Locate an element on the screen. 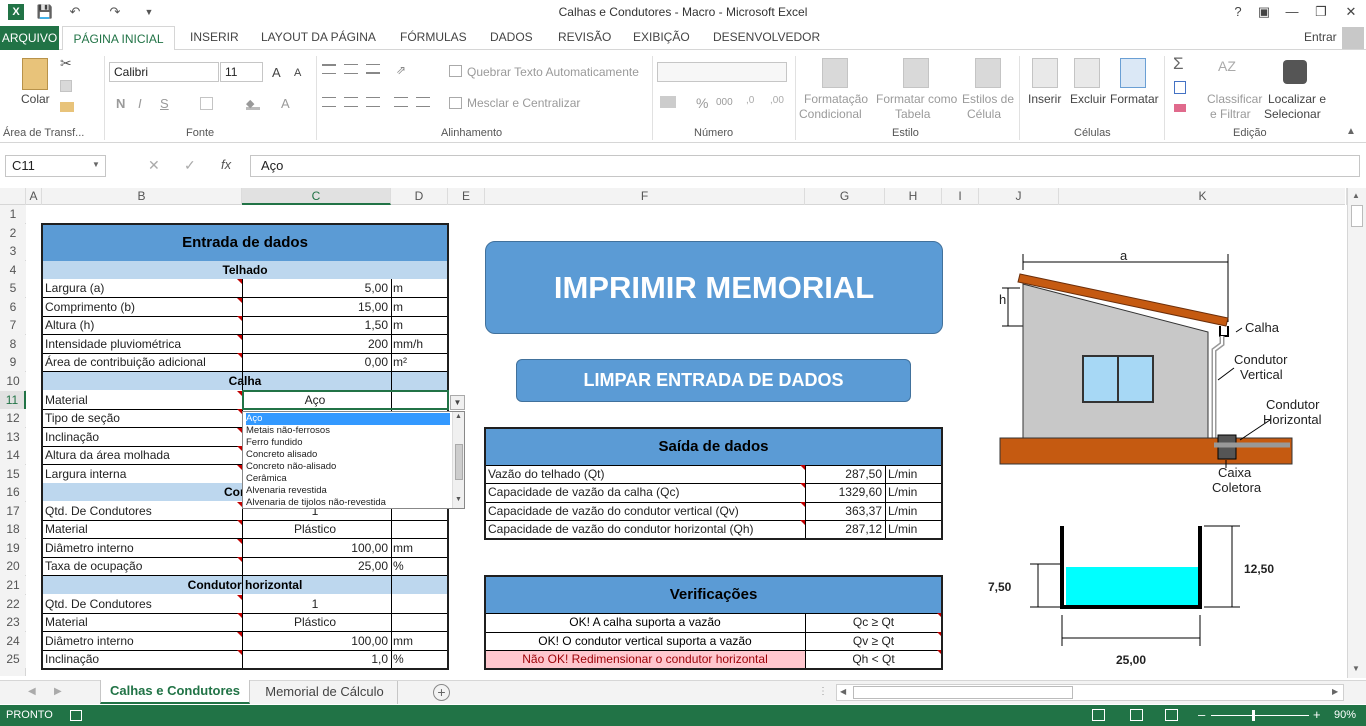 Image resolution: width=1366 pixels, height=726 pixels. scroll-down-arrow-icon: ▼ is located at coordinates (1356, 668).